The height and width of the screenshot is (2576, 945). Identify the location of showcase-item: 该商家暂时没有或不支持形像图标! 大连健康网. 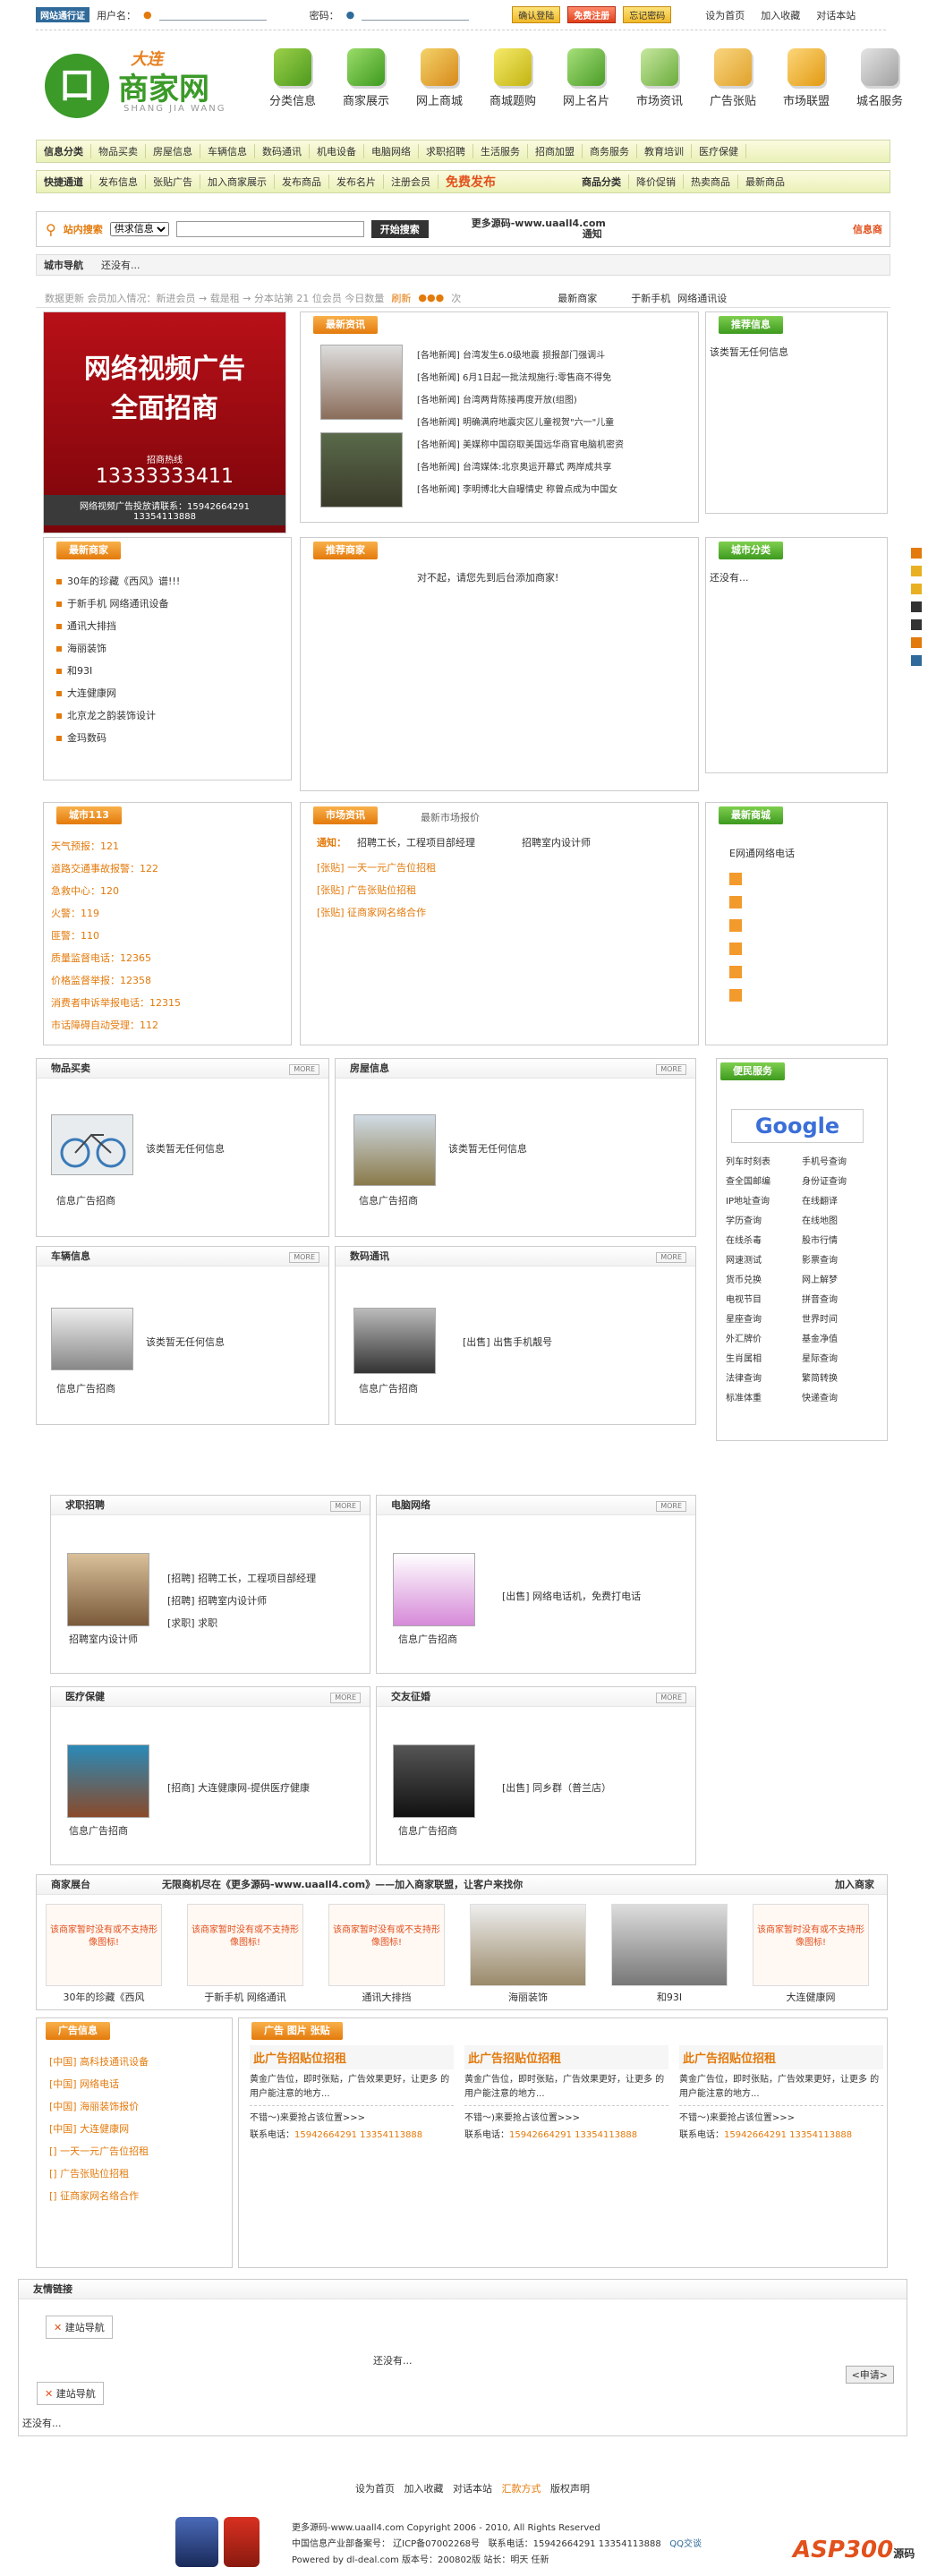
(811, 1954).